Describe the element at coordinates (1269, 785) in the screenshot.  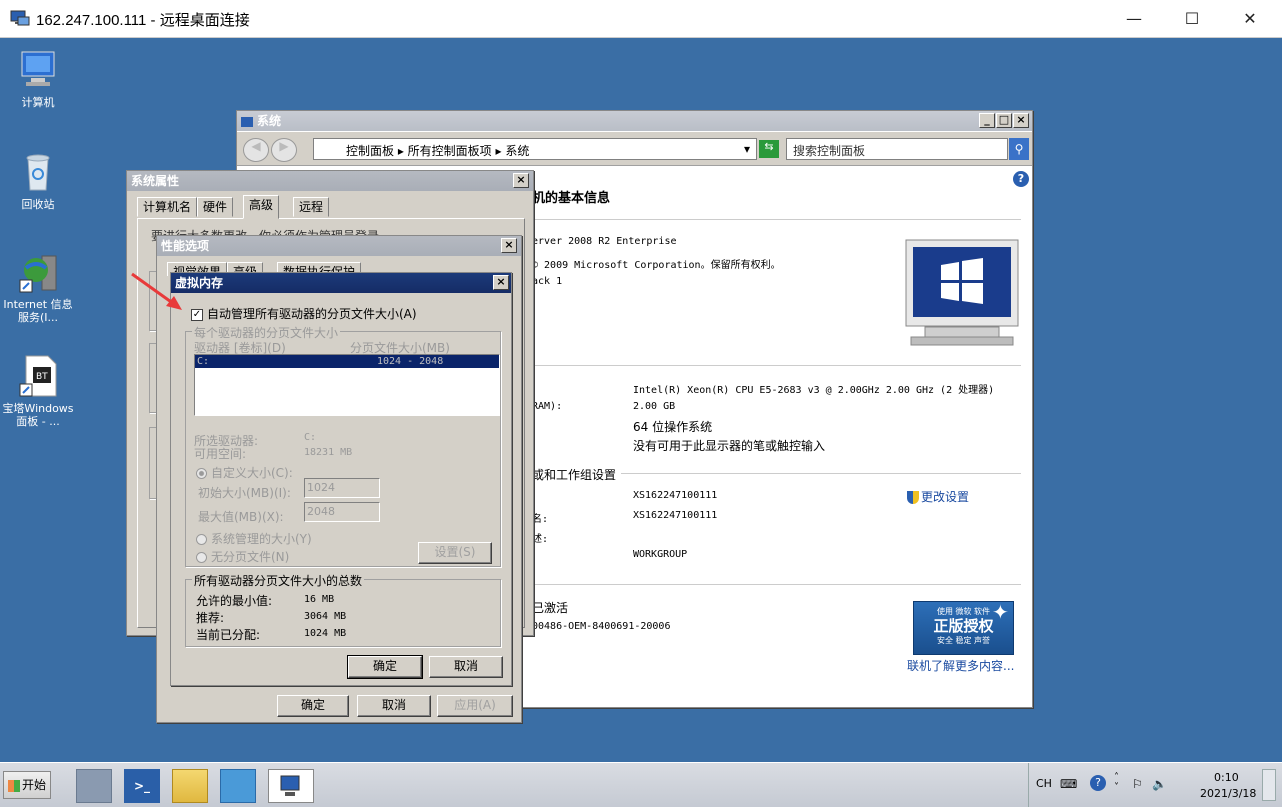
I see `show-desktop-button` at that location.